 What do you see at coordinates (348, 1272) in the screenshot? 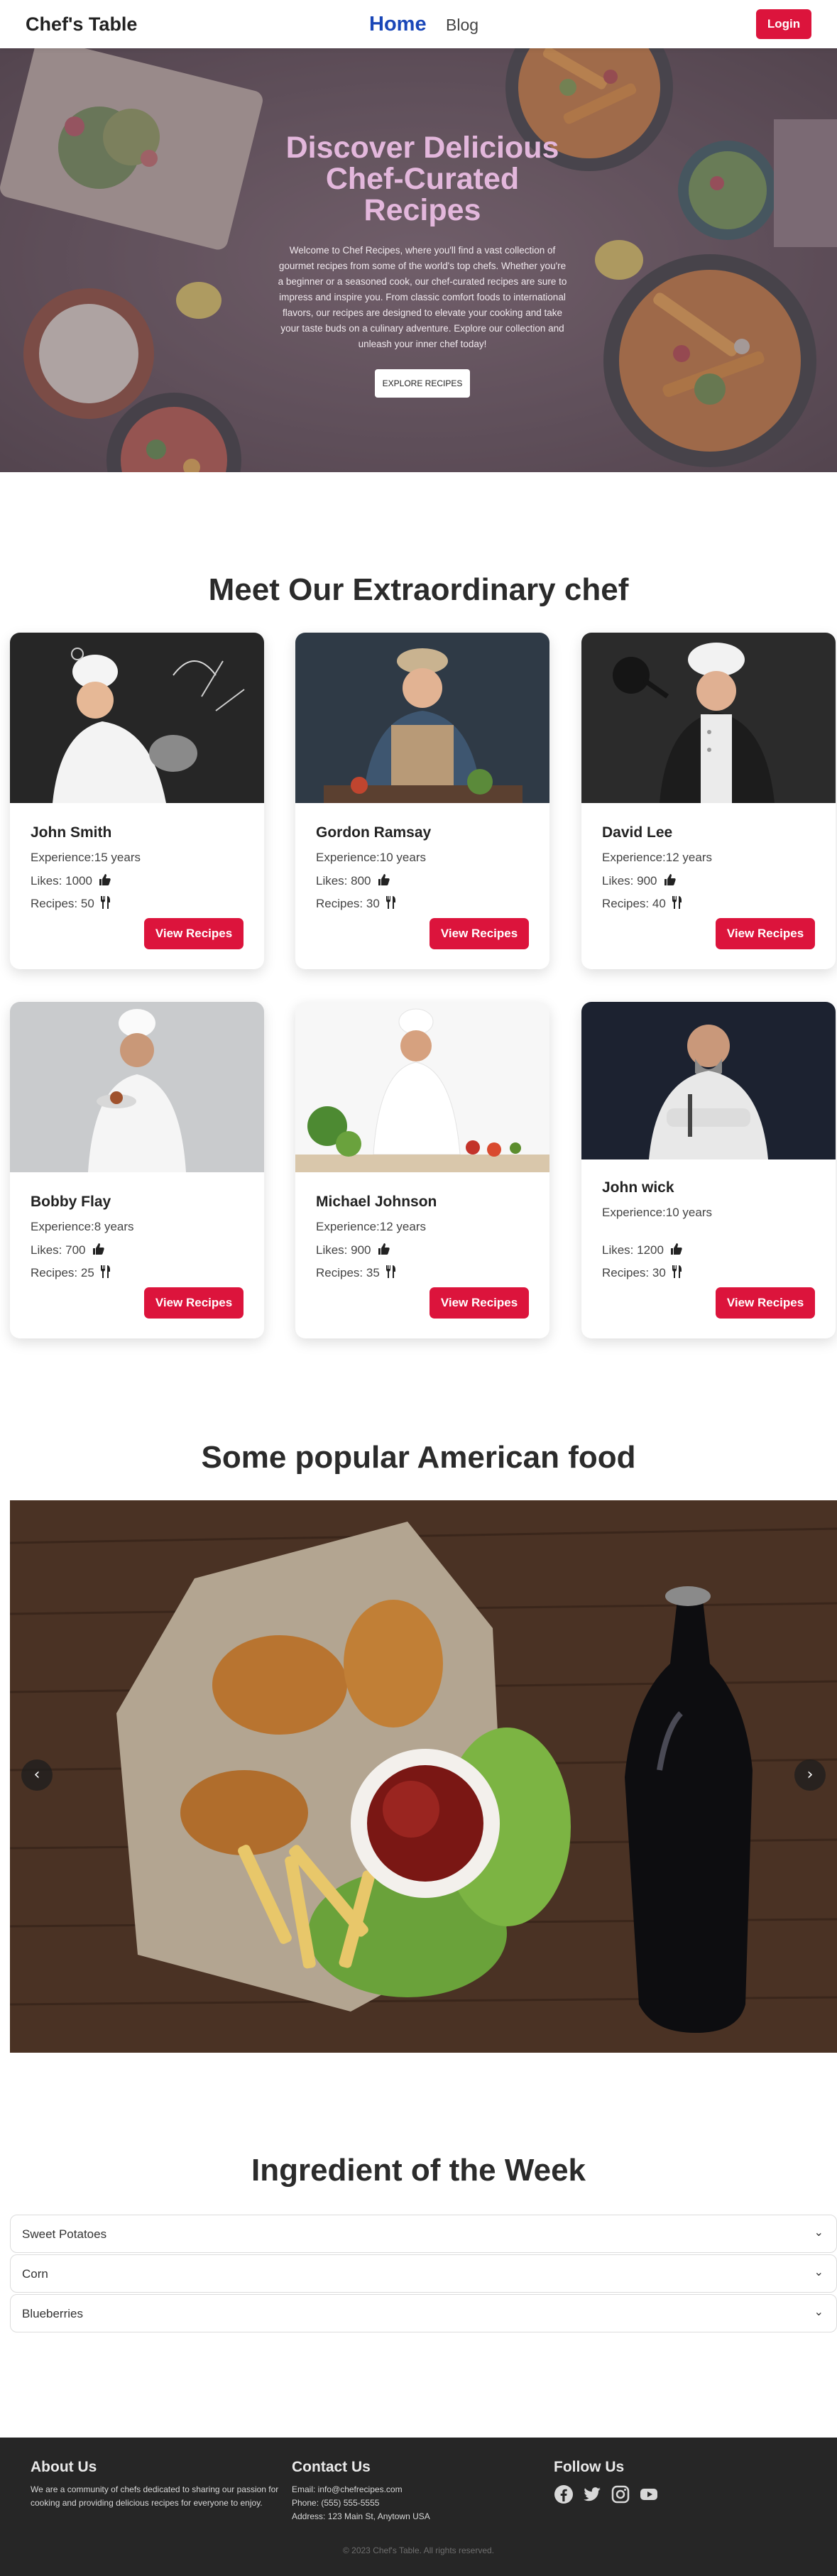
I see `recipes-value: Recipes: 35` at bounding box center [348, 1272].